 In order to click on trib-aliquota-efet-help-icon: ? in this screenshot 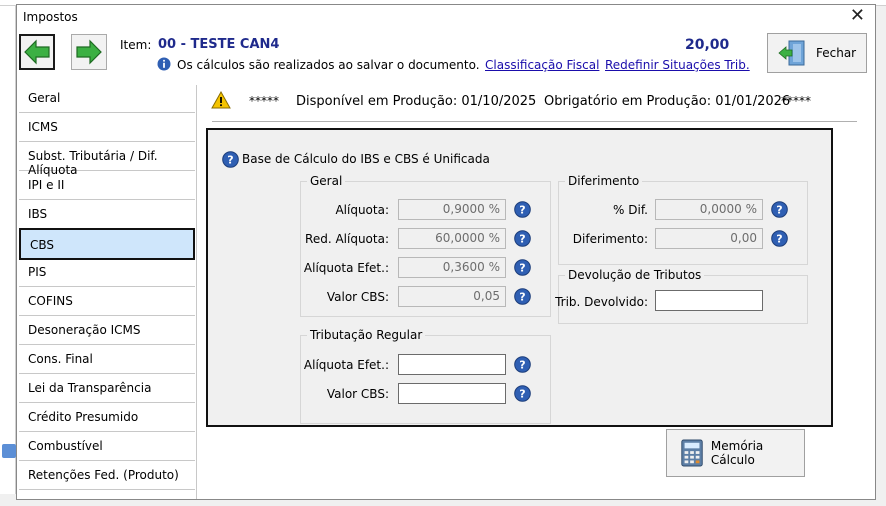, I will do `click(522, 364)`.